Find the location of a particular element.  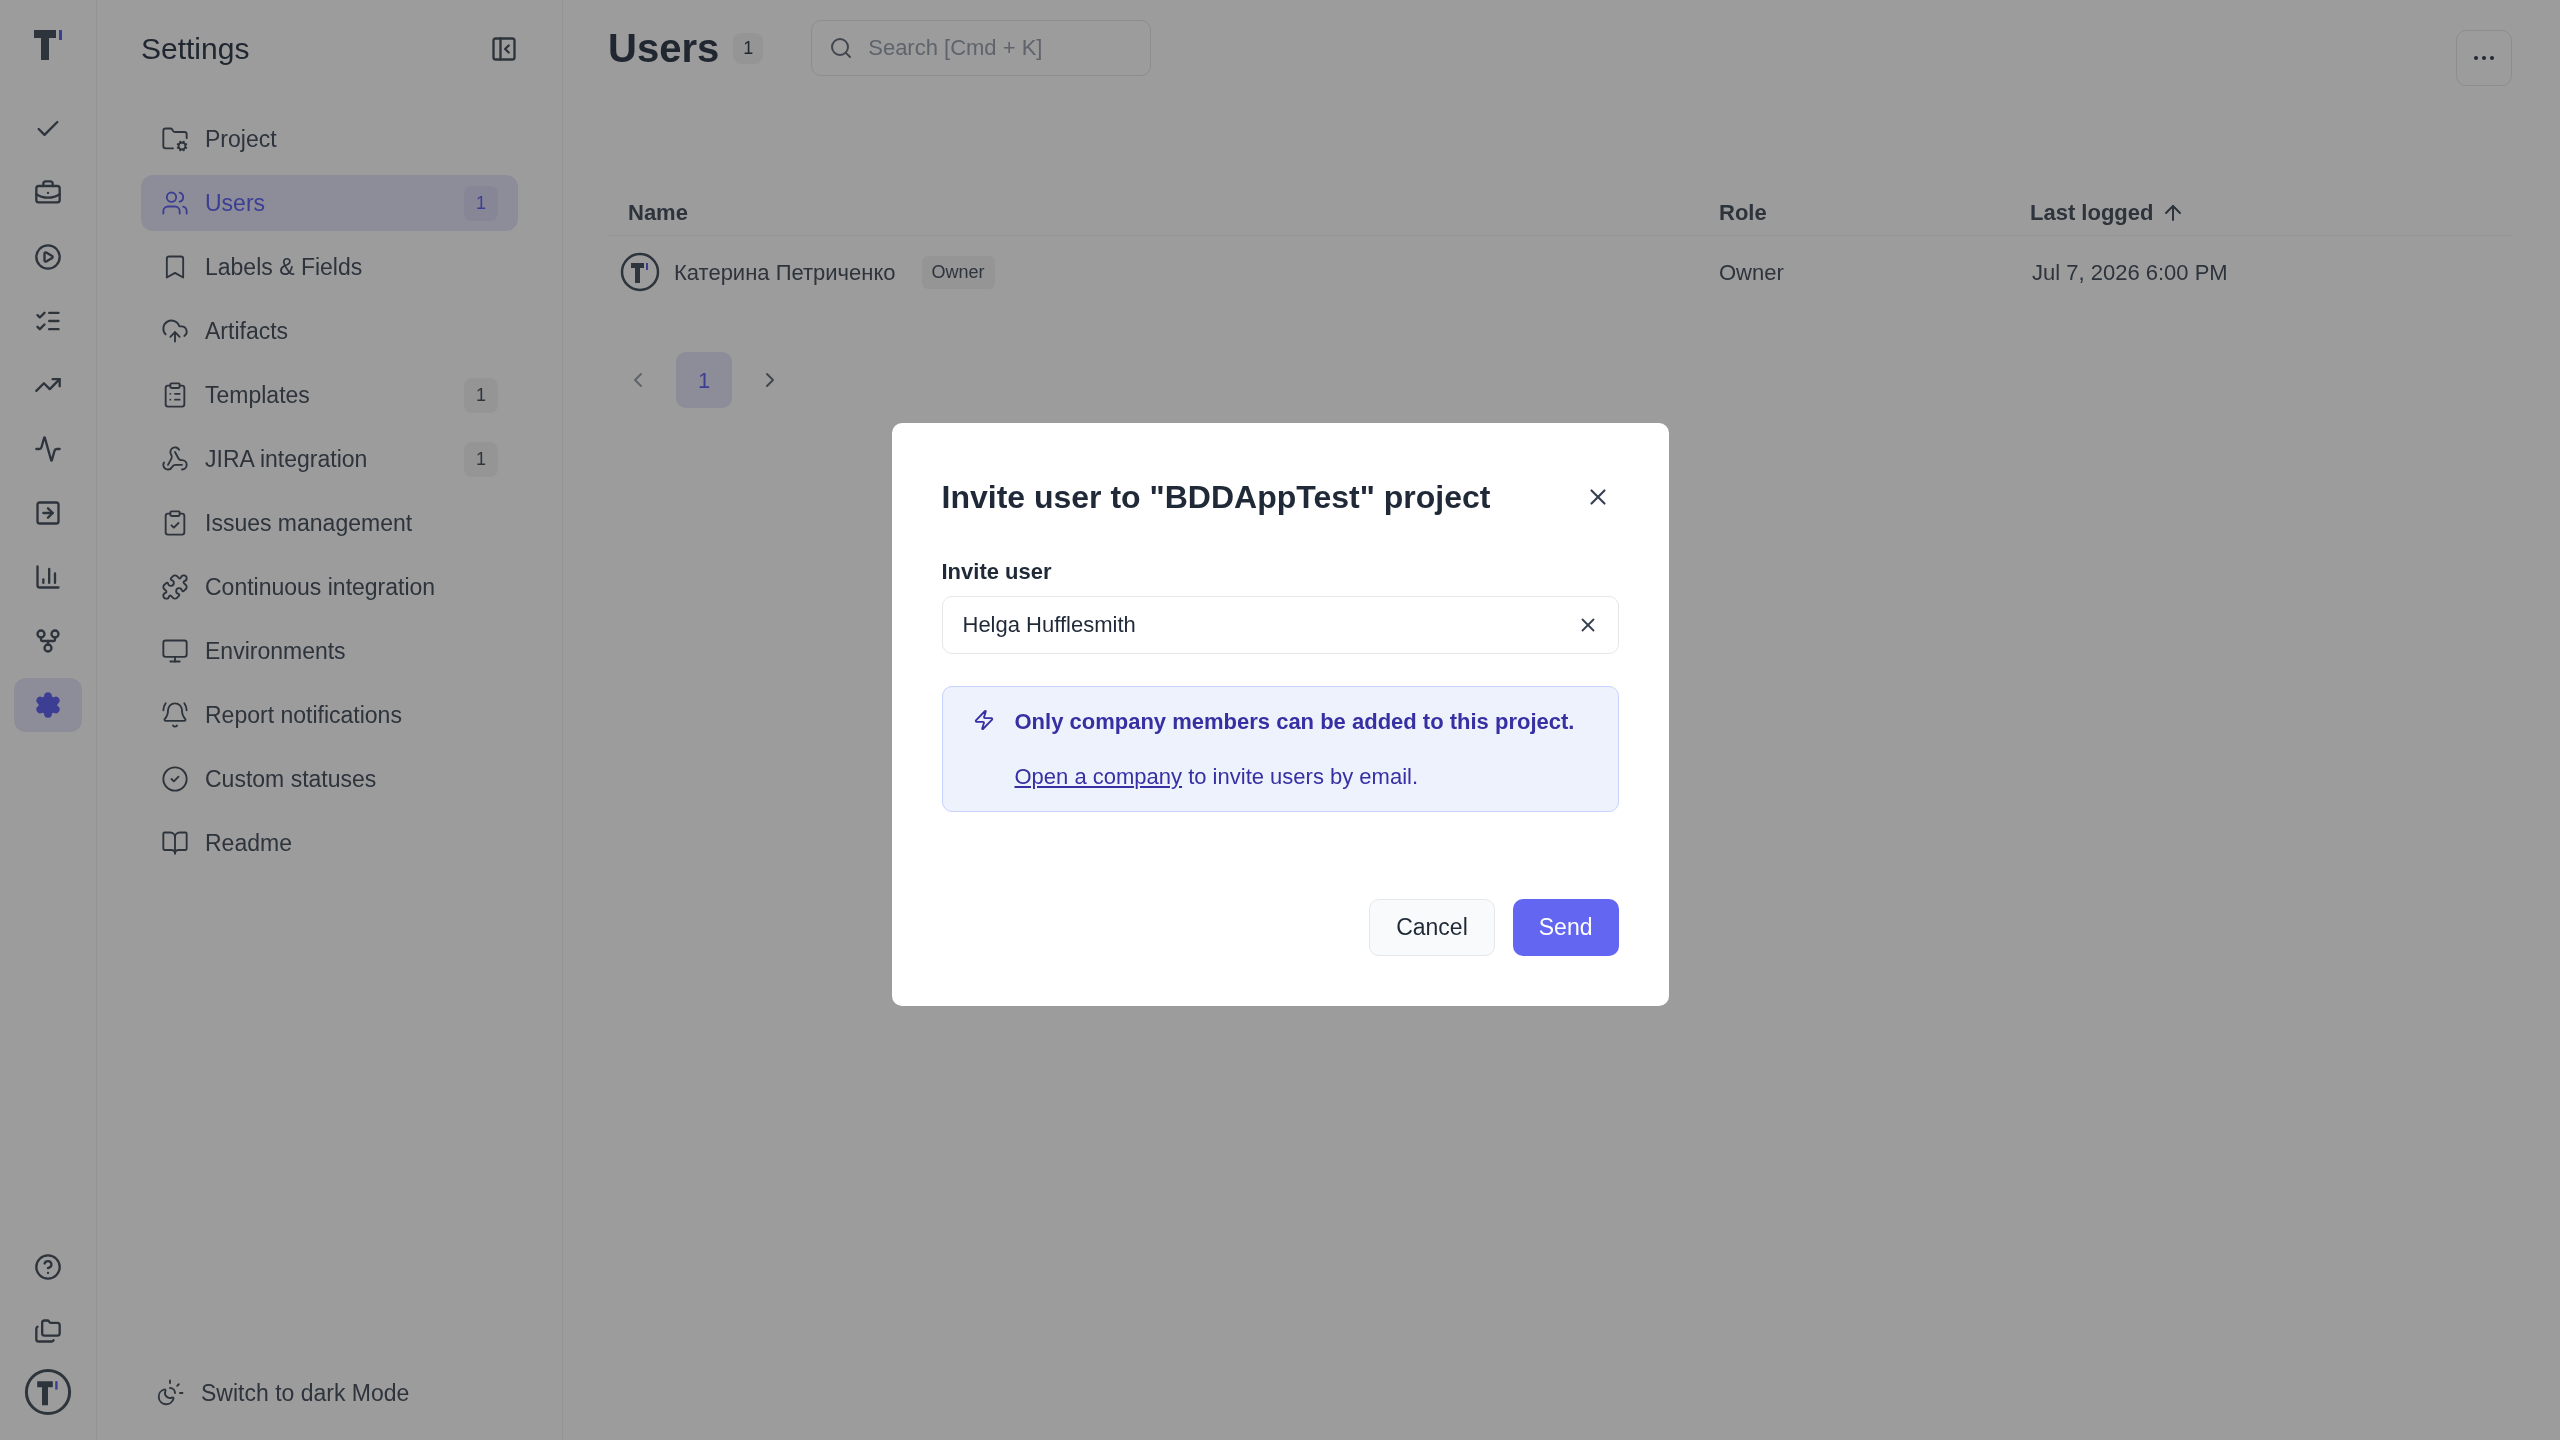

sidebar-item: Project is located at coordinates (329, 139).